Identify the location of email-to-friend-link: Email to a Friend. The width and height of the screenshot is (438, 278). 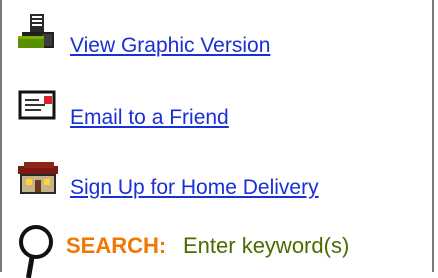
(149, 118).